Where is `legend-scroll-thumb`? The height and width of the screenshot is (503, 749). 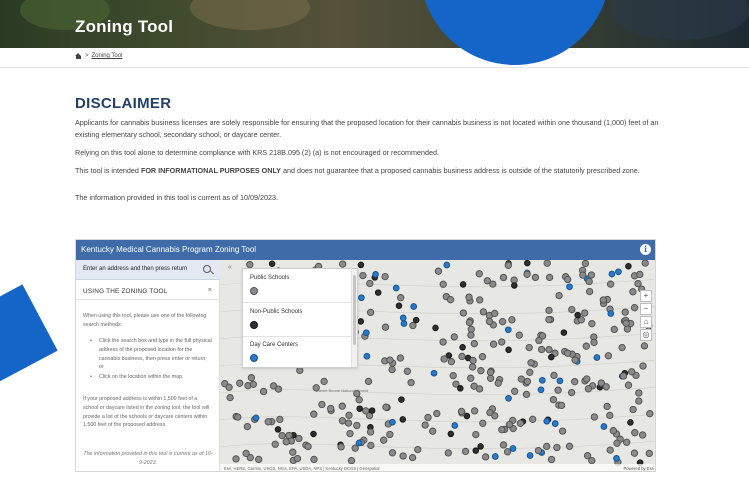 legend-scroll-thumb is located at coordinates (354, 310).